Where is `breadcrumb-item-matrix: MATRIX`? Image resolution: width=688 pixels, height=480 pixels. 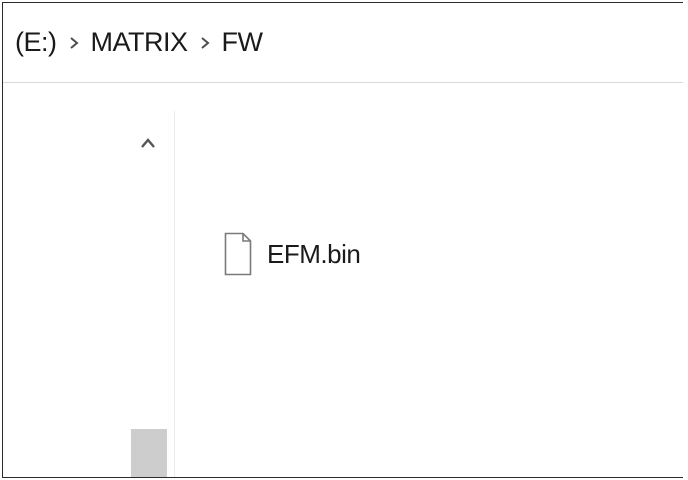
breadcrumb-item-matrix: MATRIX is located at coordinates (140, 42).